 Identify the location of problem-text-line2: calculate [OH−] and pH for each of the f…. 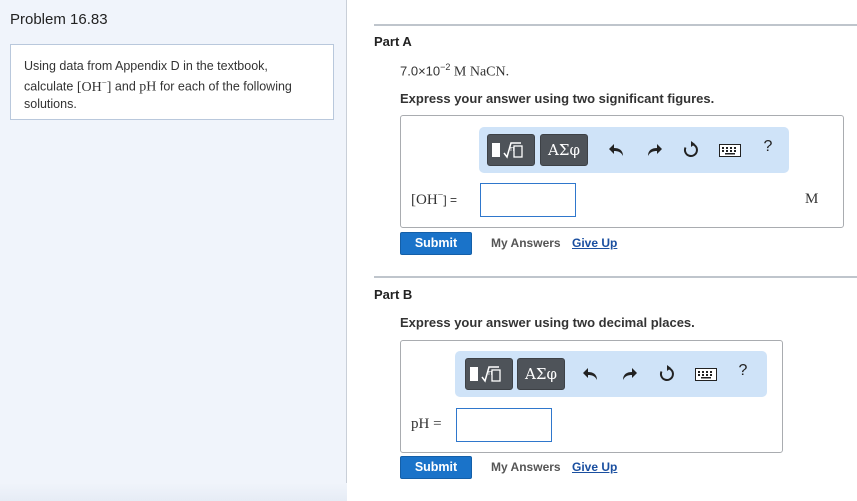
(158, 86).